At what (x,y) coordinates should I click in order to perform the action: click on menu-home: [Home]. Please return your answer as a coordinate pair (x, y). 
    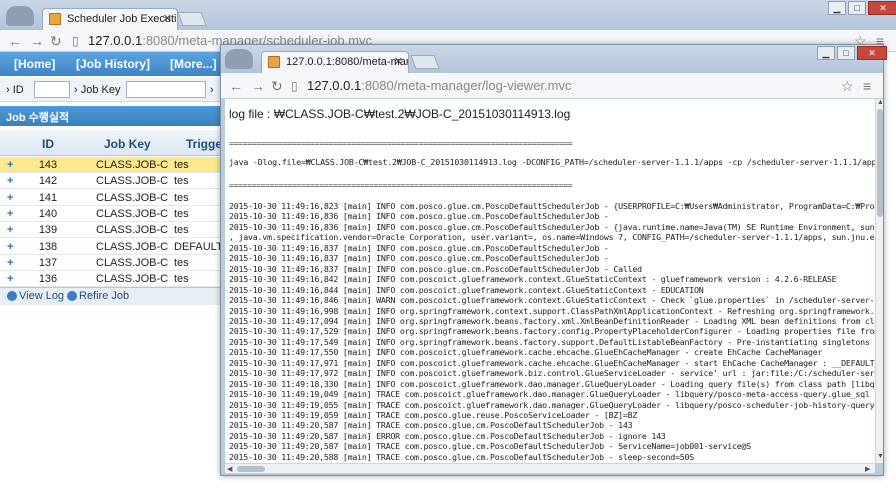
    Looking at the image, I should click on (34, 64).